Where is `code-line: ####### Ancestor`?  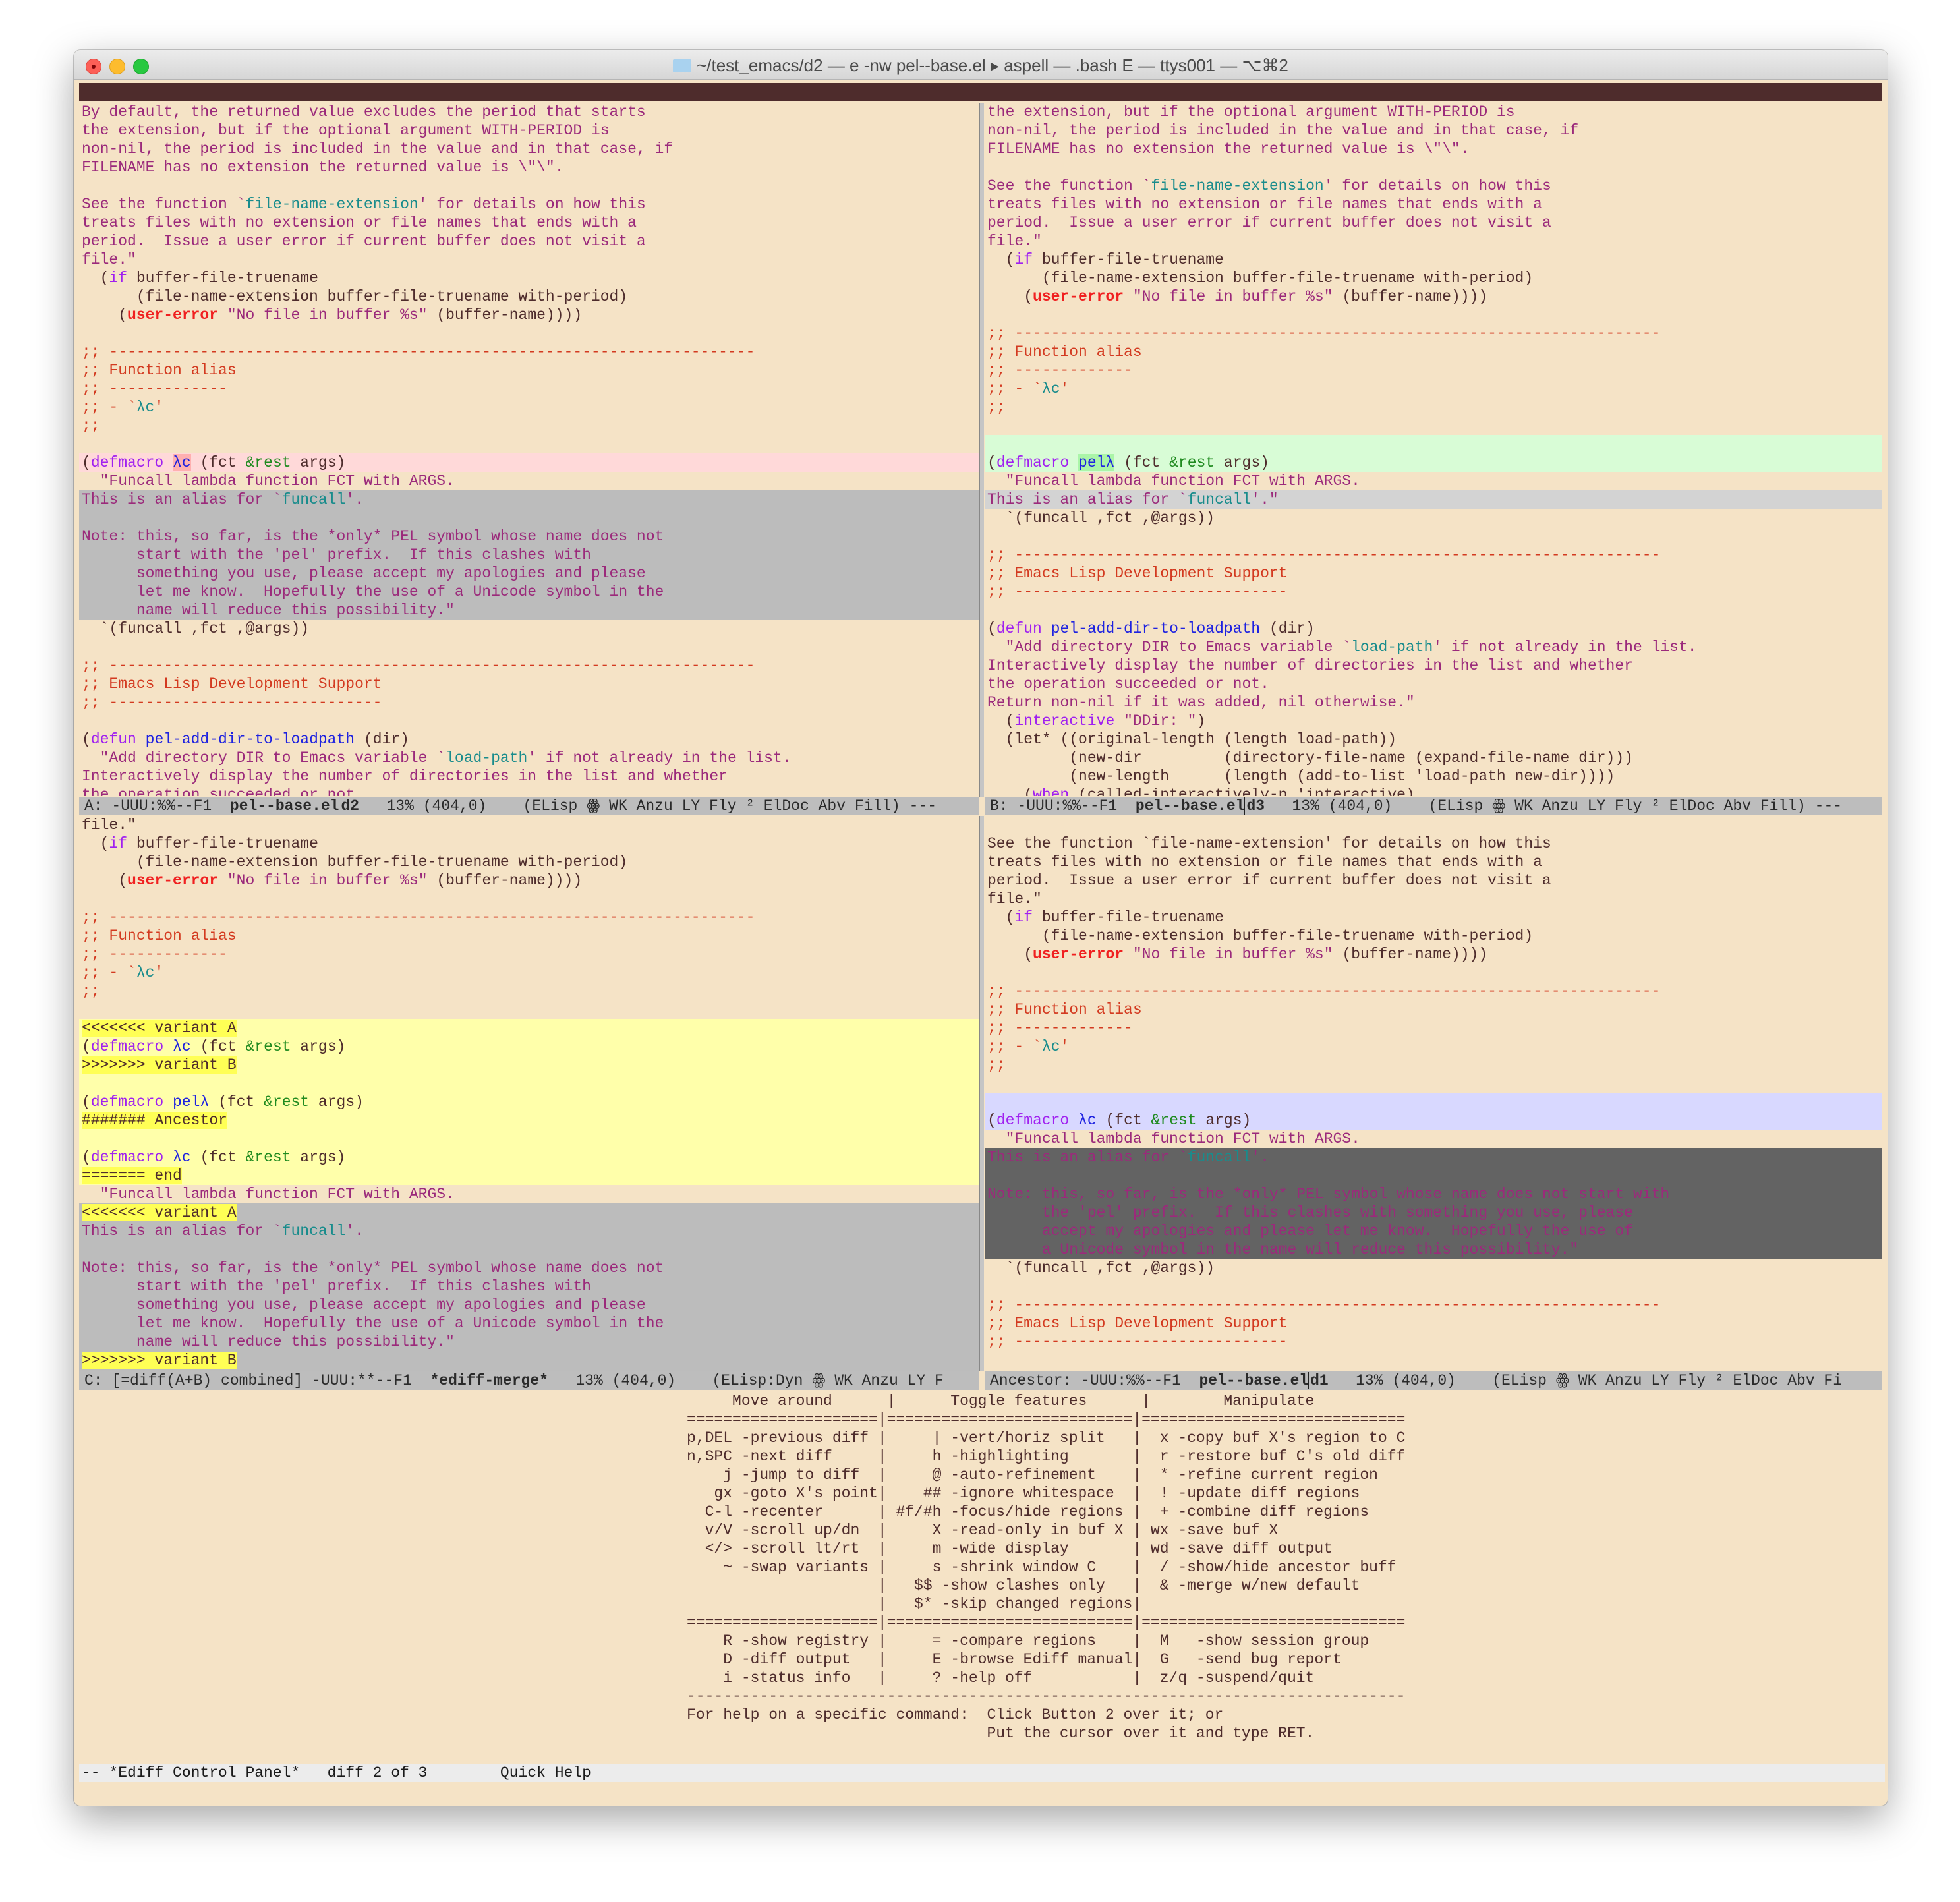 code-line: ####### Ancestor is located at coordinates (529, 1120).